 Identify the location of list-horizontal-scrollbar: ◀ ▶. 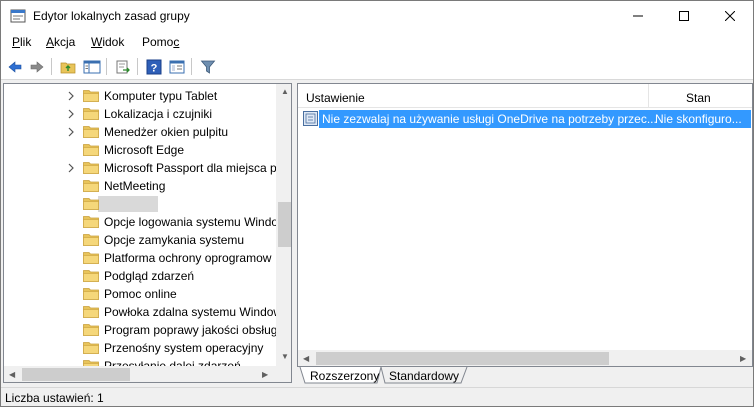
(525, 358).